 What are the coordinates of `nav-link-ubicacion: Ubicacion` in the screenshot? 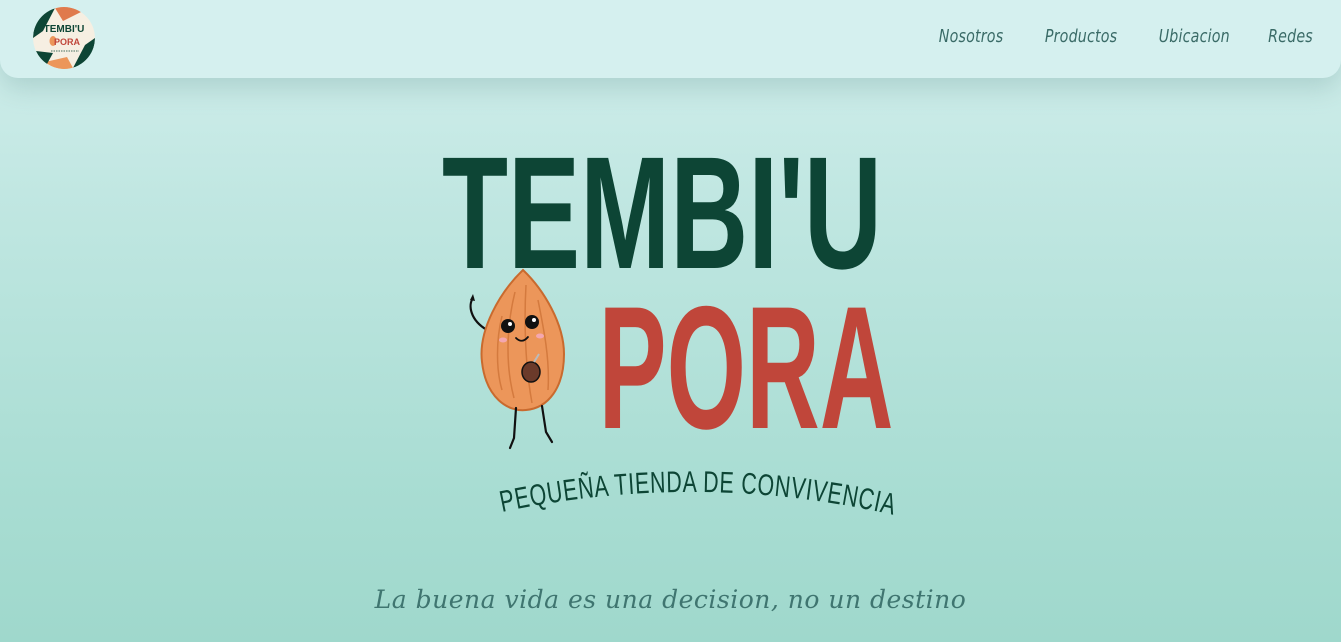 It's located at (1194, 36).